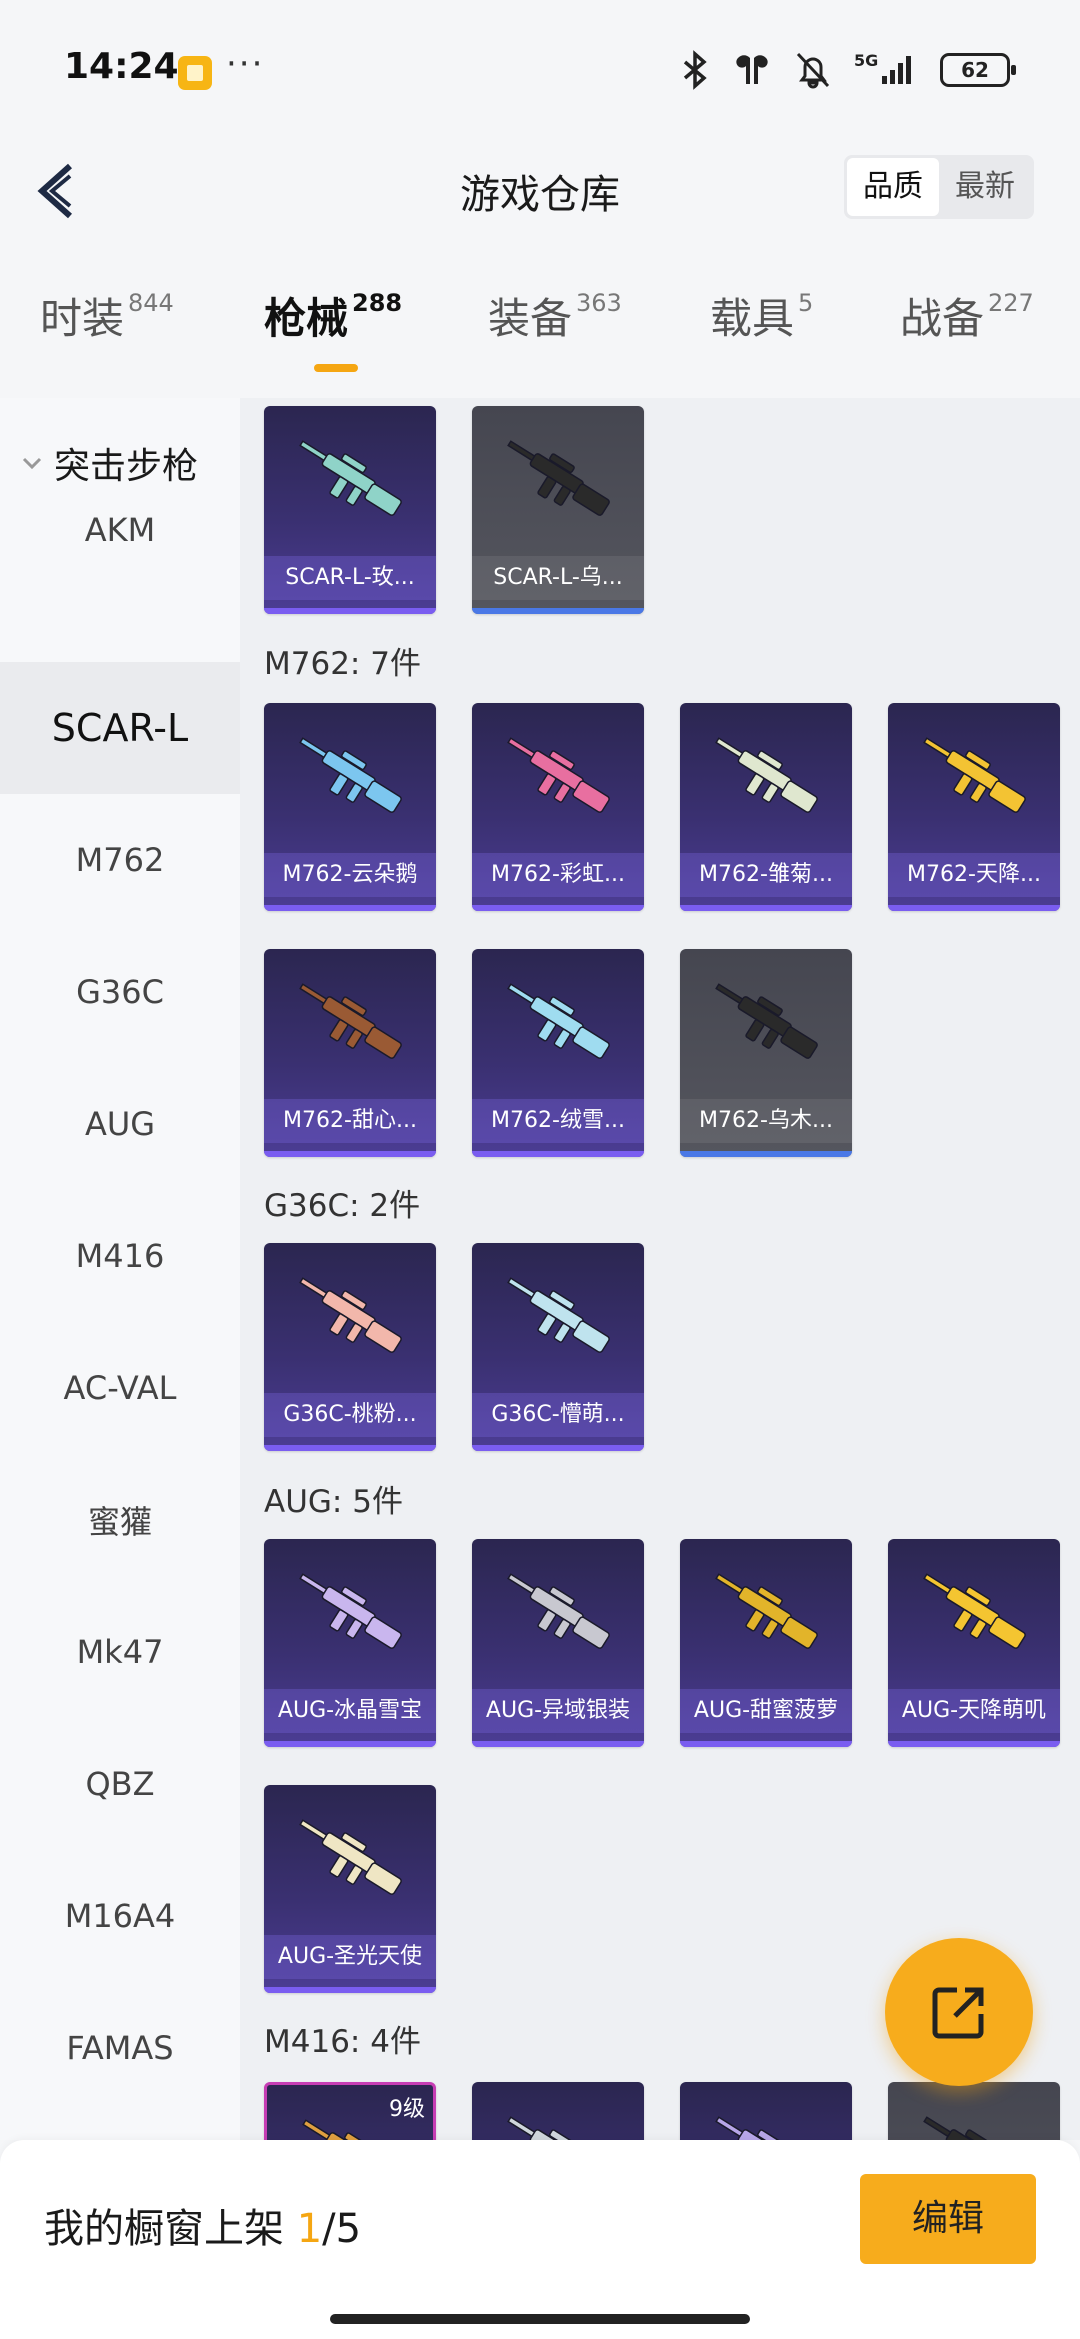 Image resolution: width=1080 pixels, height=2339 pixels. What do you see at coordinates (558, 1711) in the screenshot?
I see `weapon-name: AUG-异域银装` at bounding box center [558, 1711].